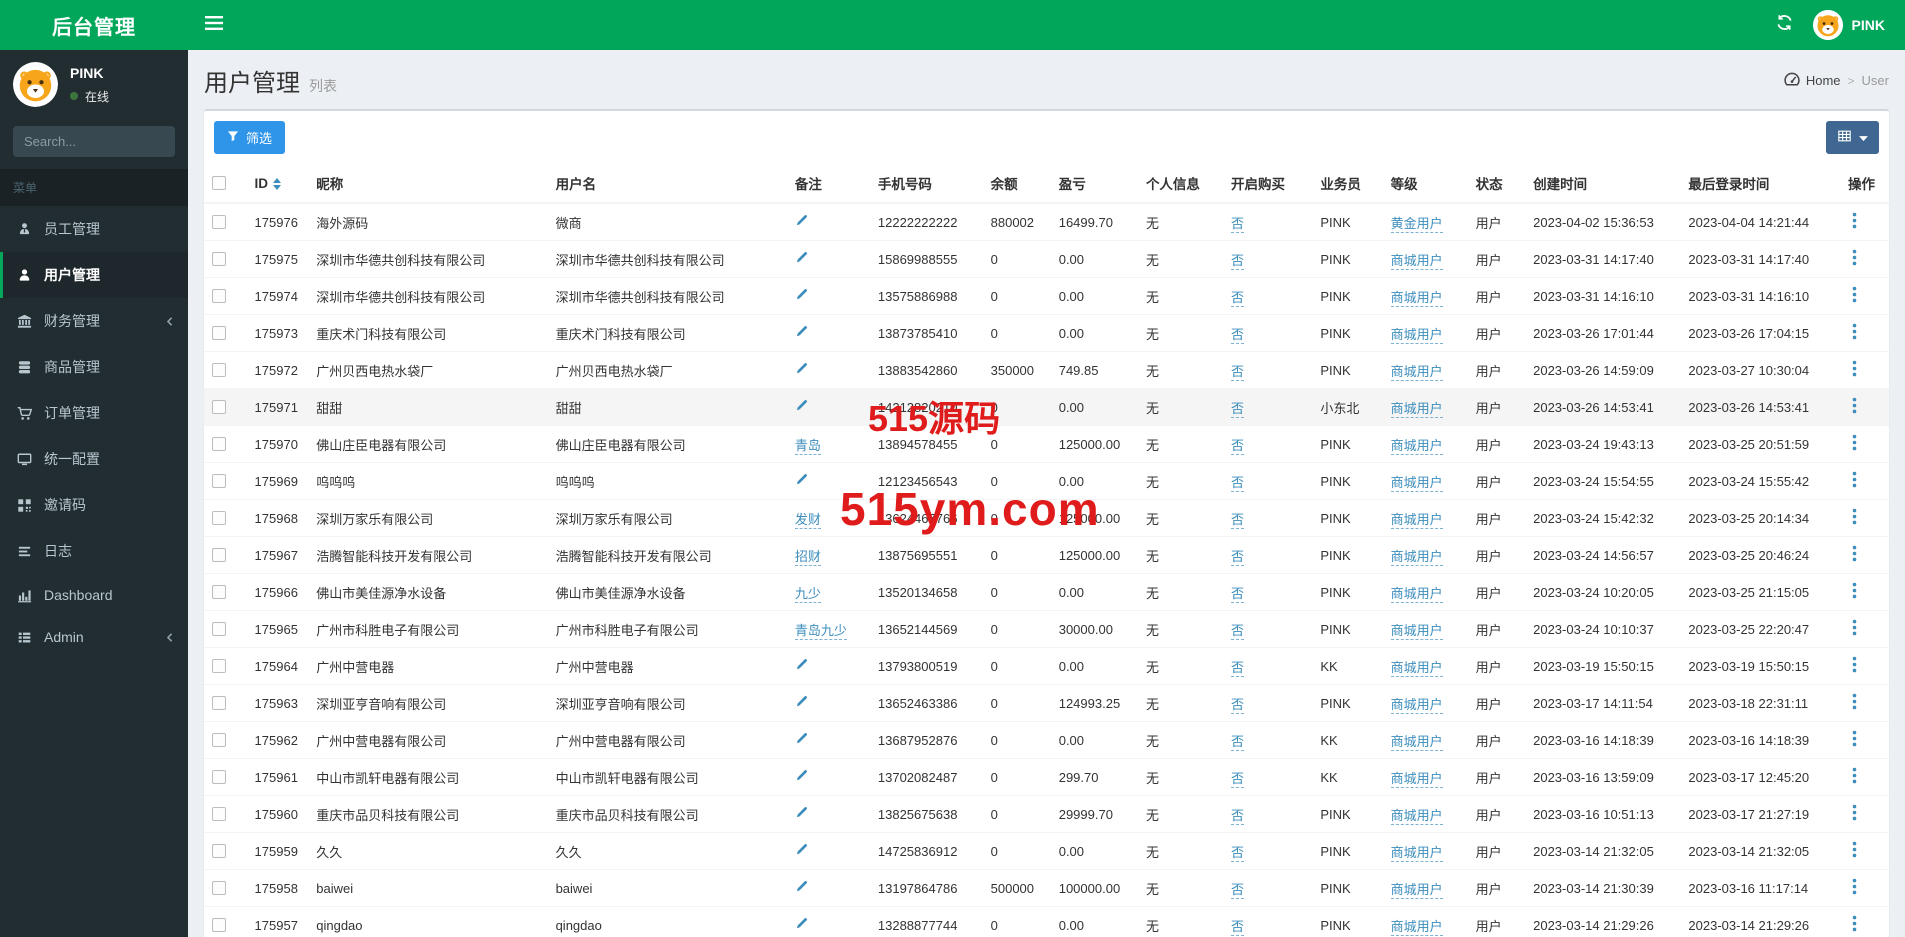 This screenshot has width=1905, height=937. Describe the element at coordinates (1848, 25) in the screenshot. I see `user-menu: PINK` at that location.